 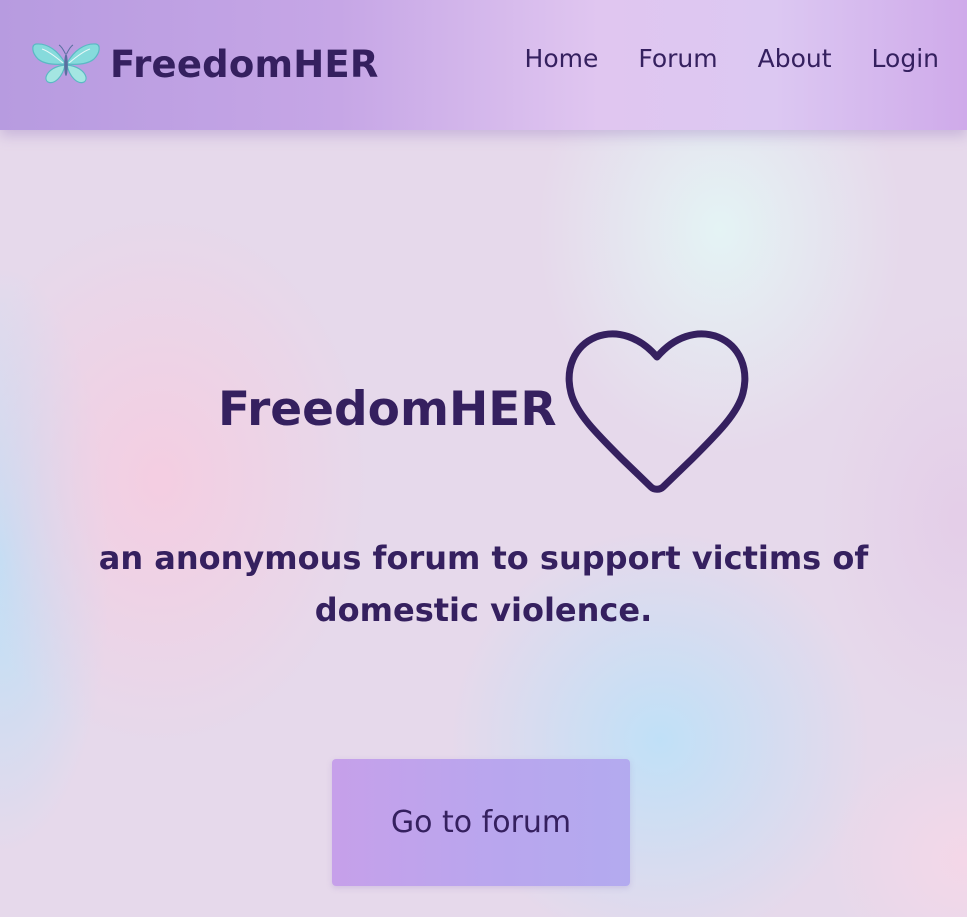 I want to click on brand-link: FreedomHER, so click(x=204, y=64).